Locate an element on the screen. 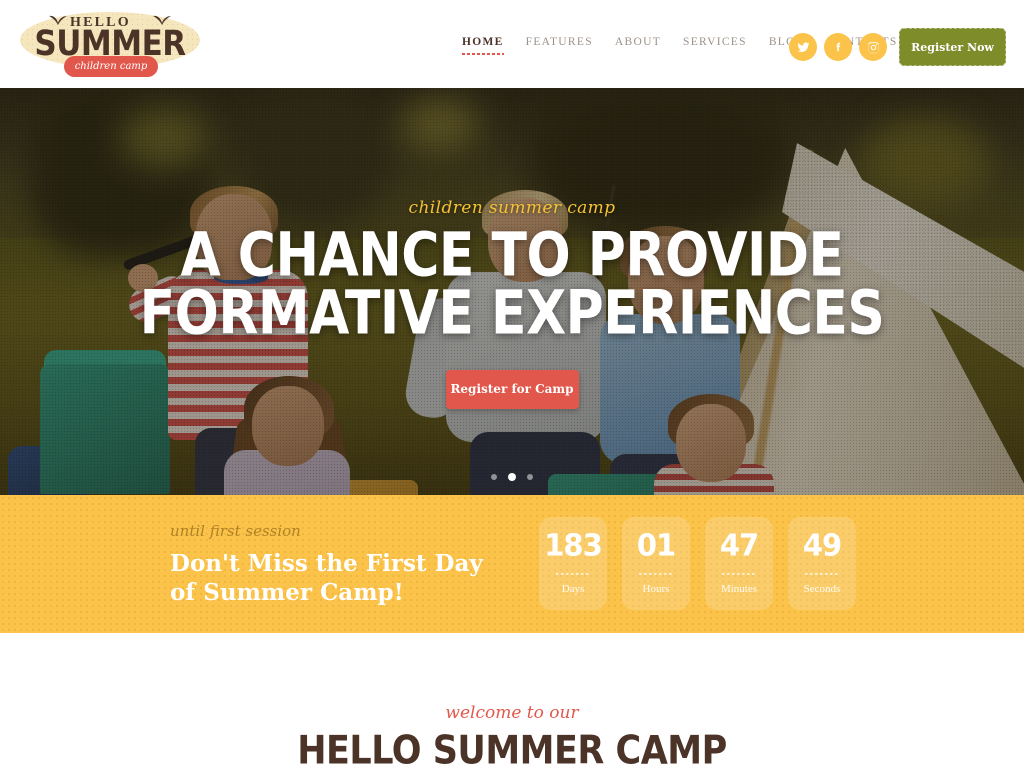  countdown-heading-line-2: of Summer Camp! is located at coordinates (287, 593).